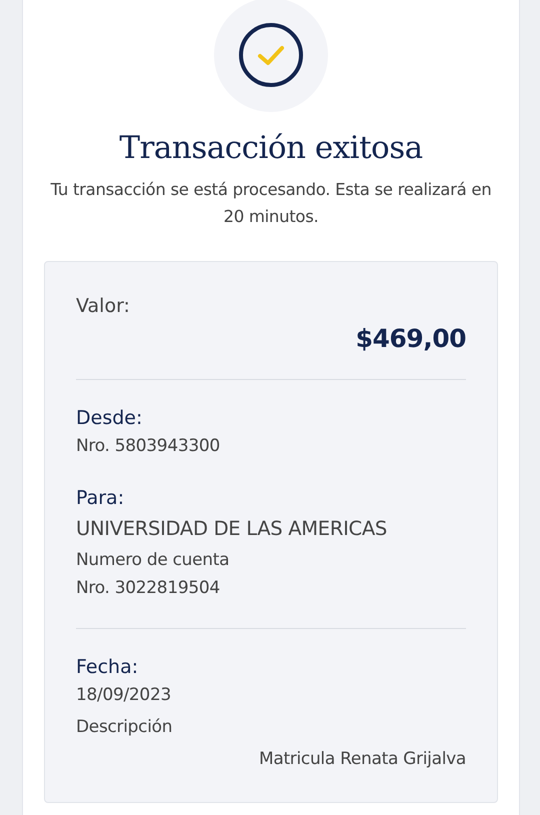 This screenshot has height=815, width=540. Describe the element at coordinates (124, 695) in the screenshot. I see `date-value: 18/09/2023` at that location.